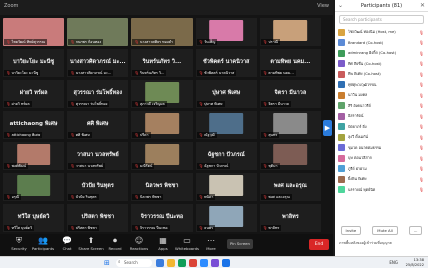 The width and height of the screenshot is (428, 268). I want to click on participant-row: ภูรีย์ ผ่าผ่าม 🎙, so click(381, 169).